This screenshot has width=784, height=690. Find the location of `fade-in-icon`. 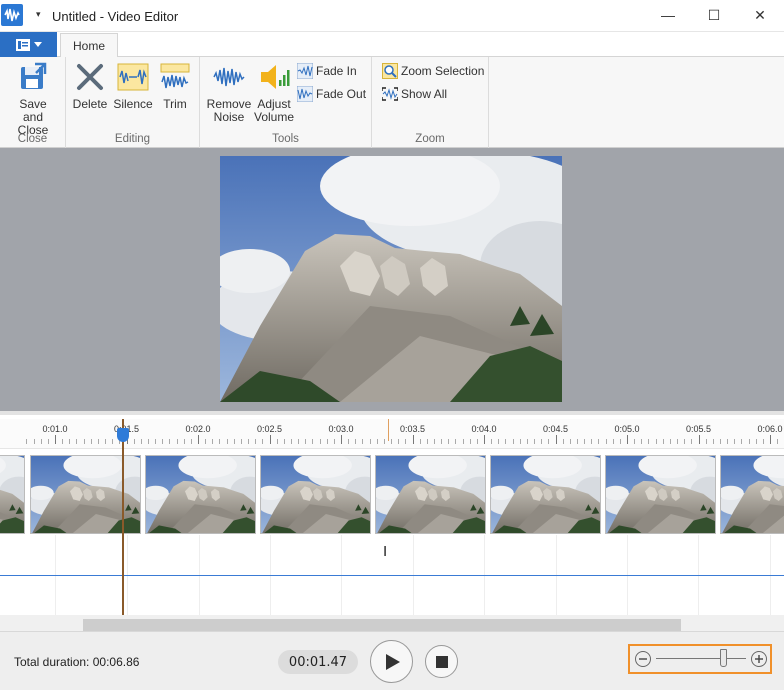

fade-in-icon is located at coordinates (305, 71).